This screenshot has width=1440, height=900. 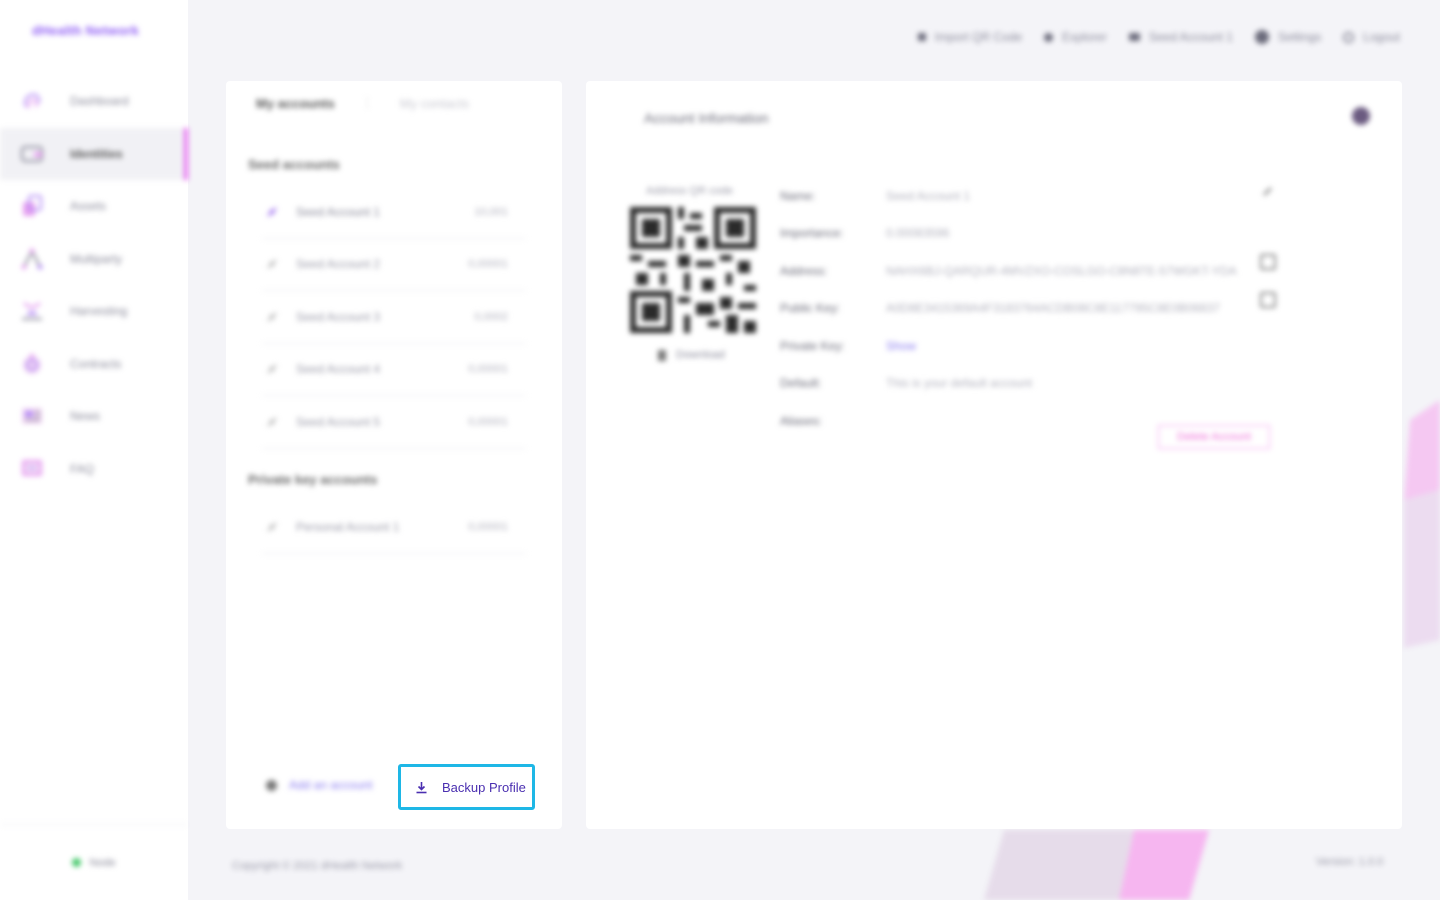 I want to click on sidebar-item-assets: Assets, so click(x=94, y=206).